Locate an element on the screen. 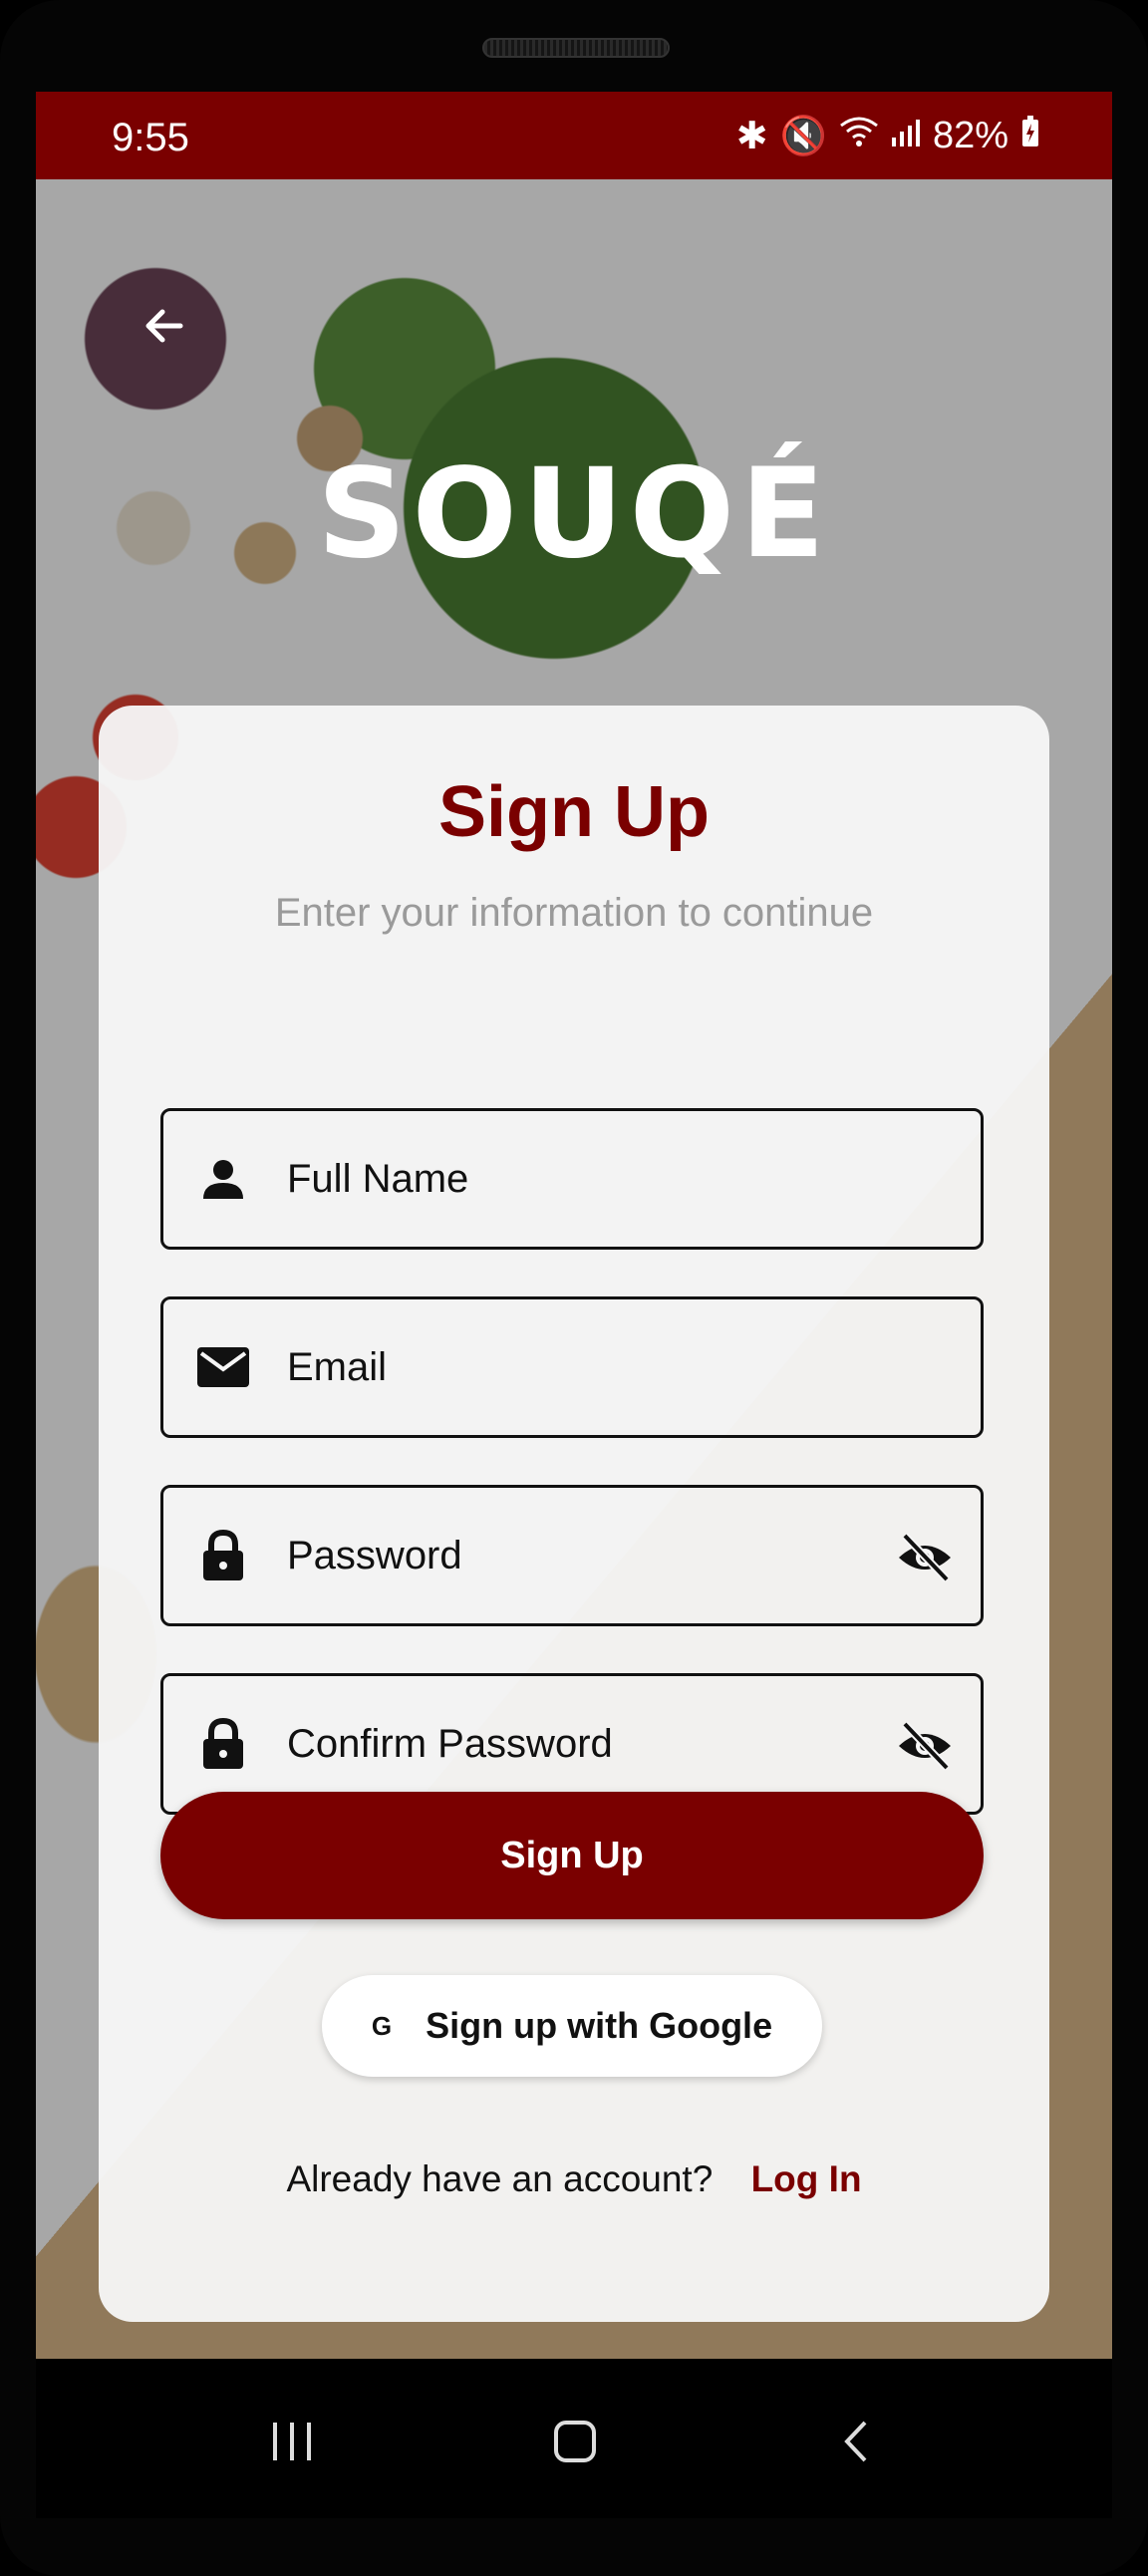 The image size is (1148, 2576). arrow-left-icon is located at coordinates (164, 326).